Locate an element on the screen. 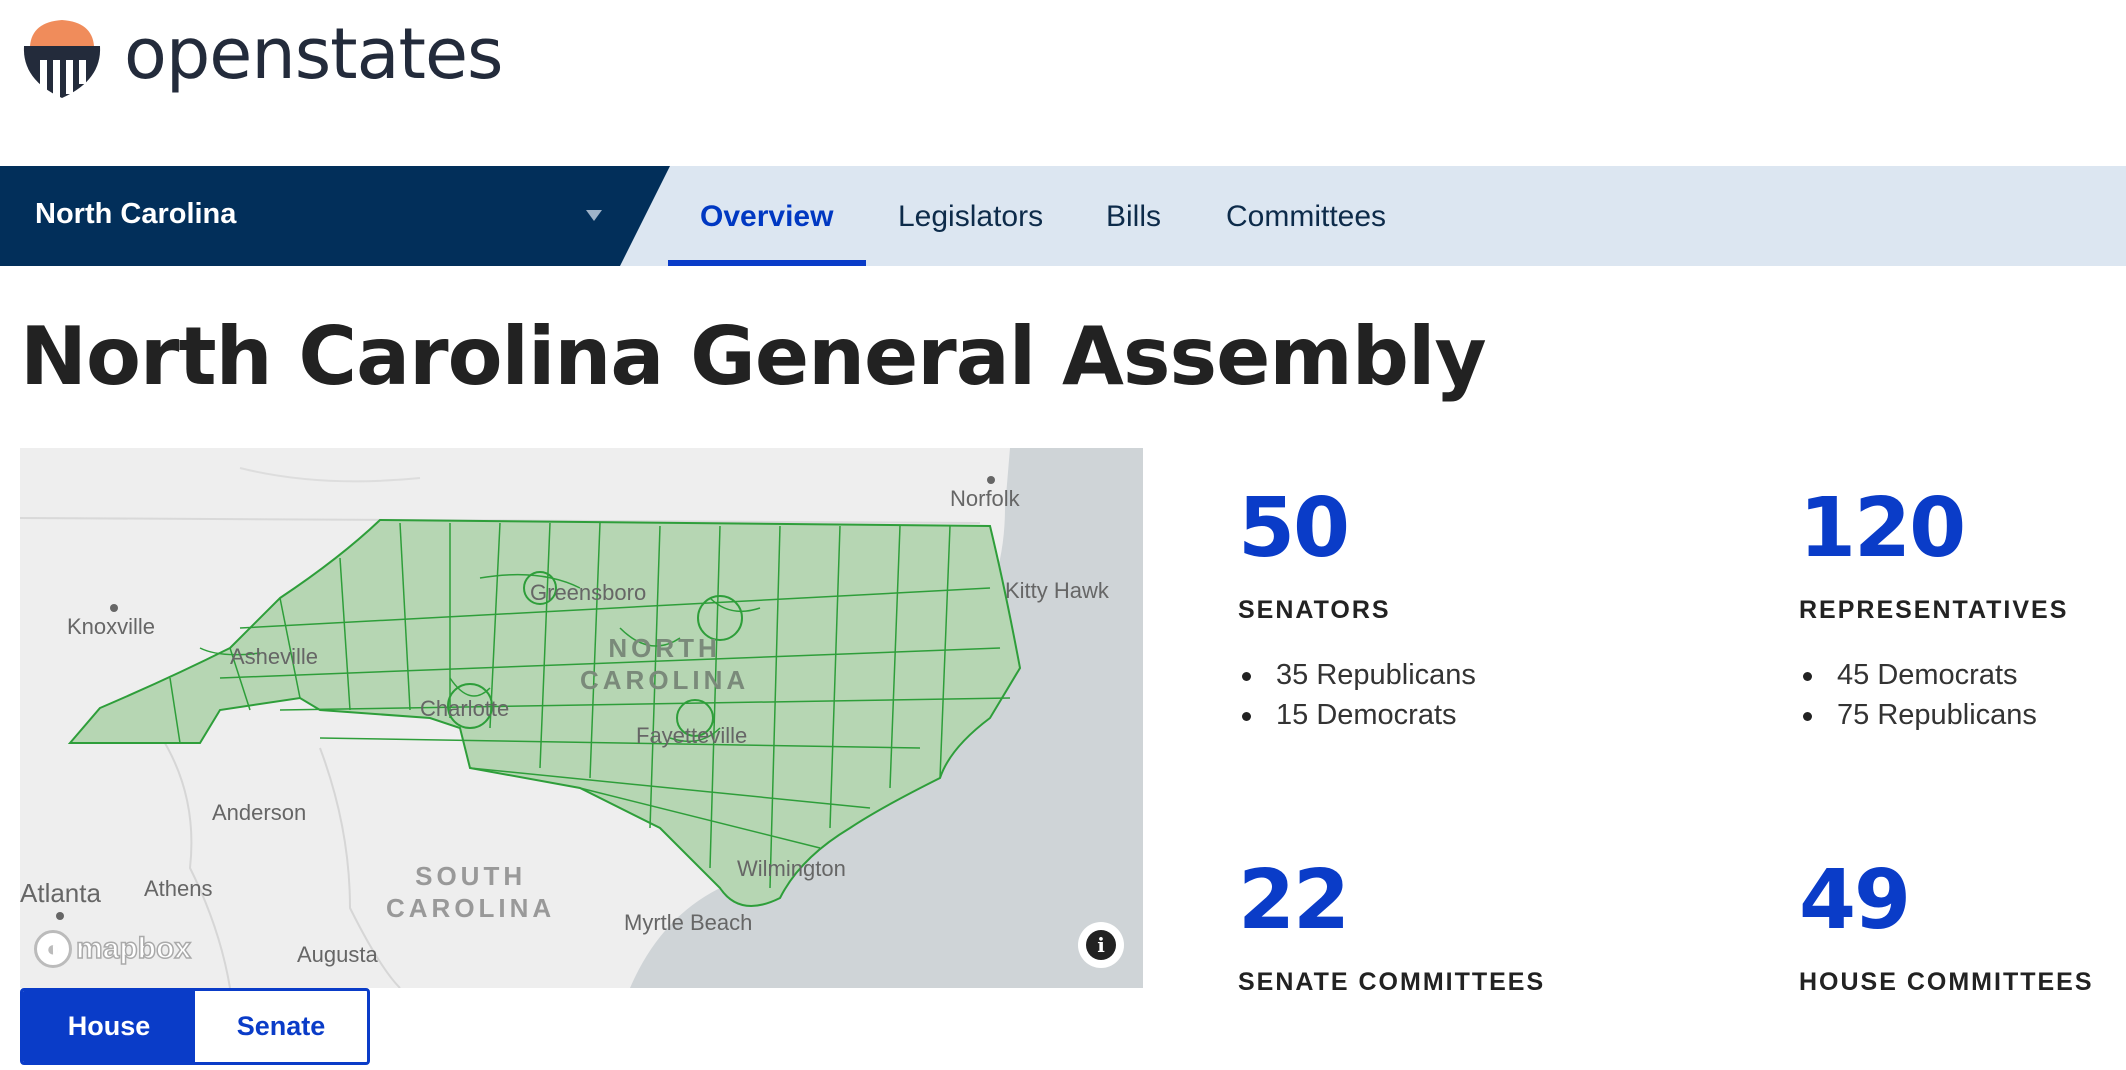  map-label-myrtle-beach: Myrtle Beach is located at coordinates (688, 922).